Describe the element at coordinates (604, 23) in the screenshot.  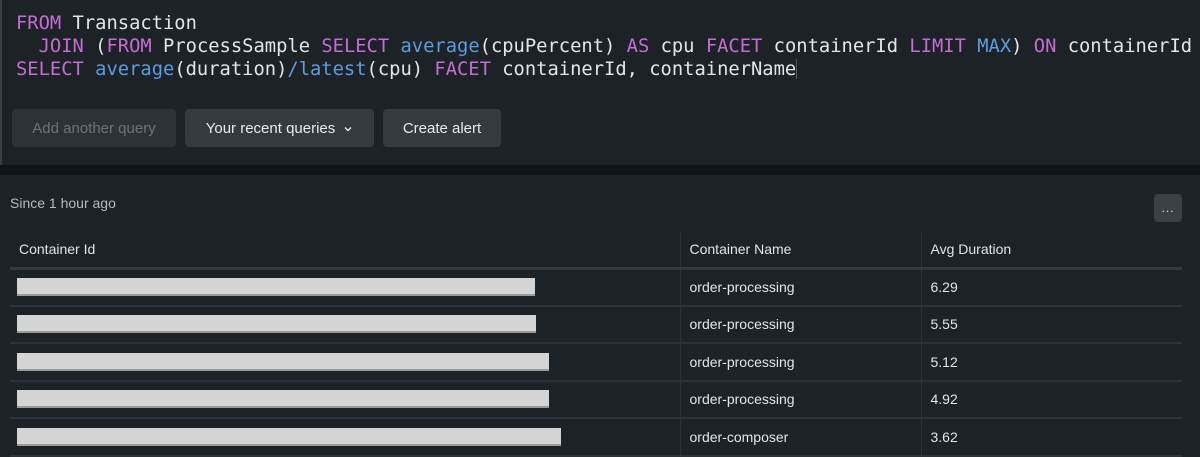
I see `query-line-1: FROM Transaction` at that location.